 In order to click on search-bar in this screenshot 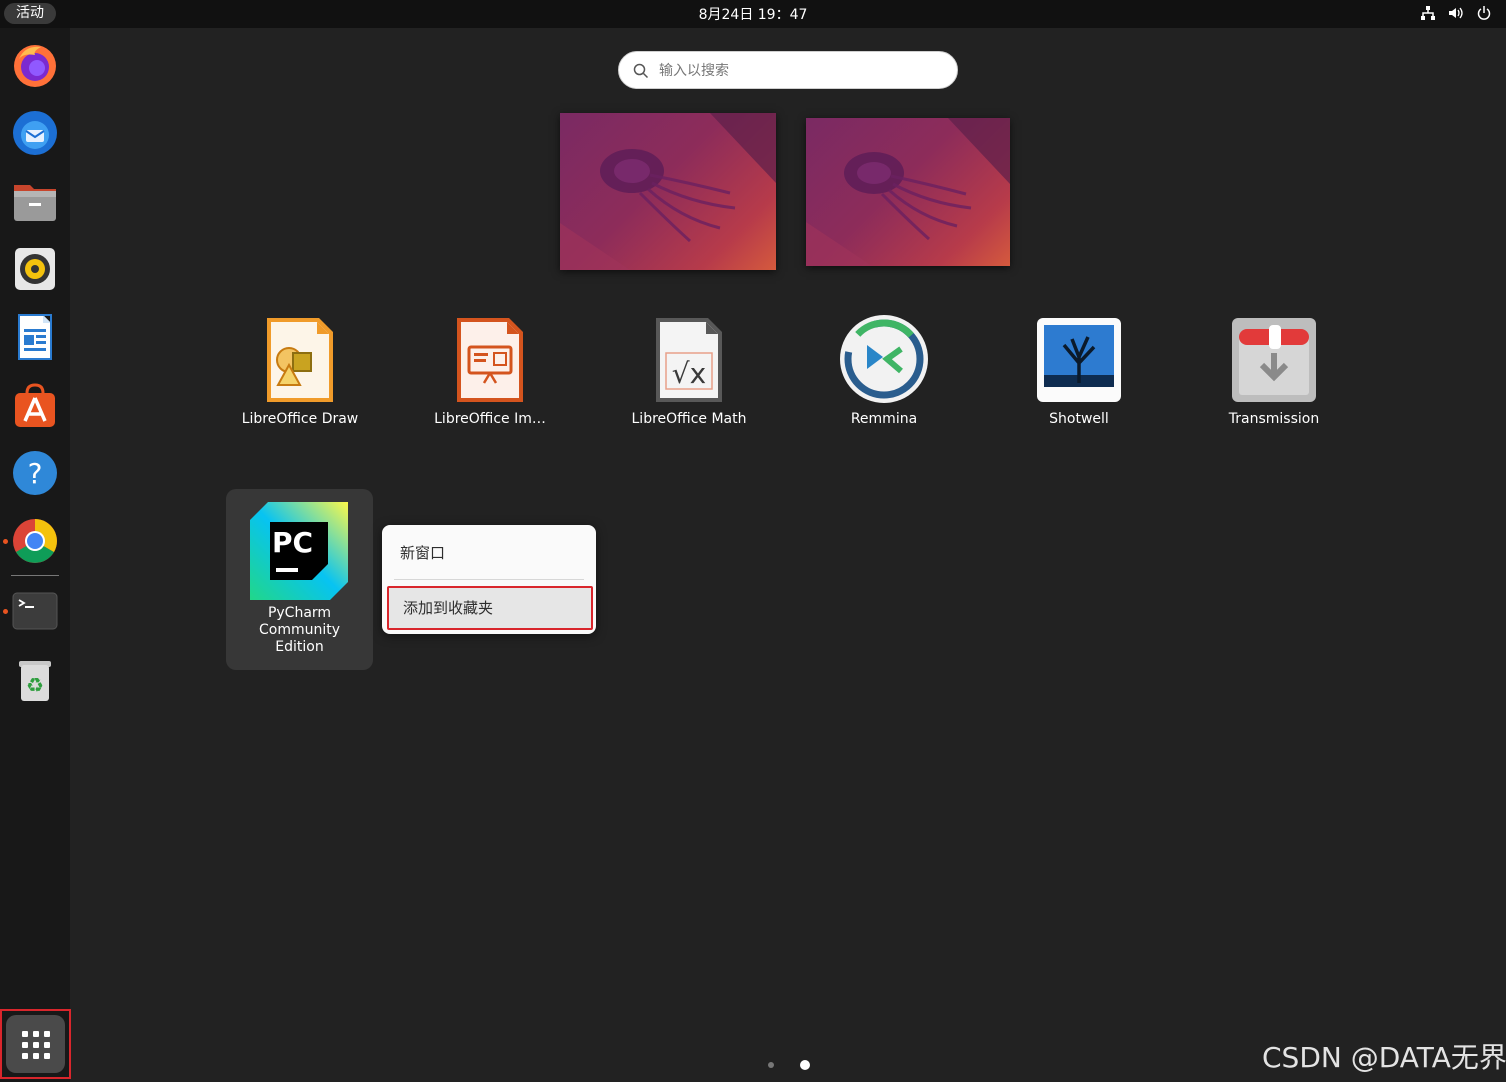, I will do `click(788, 70)`.